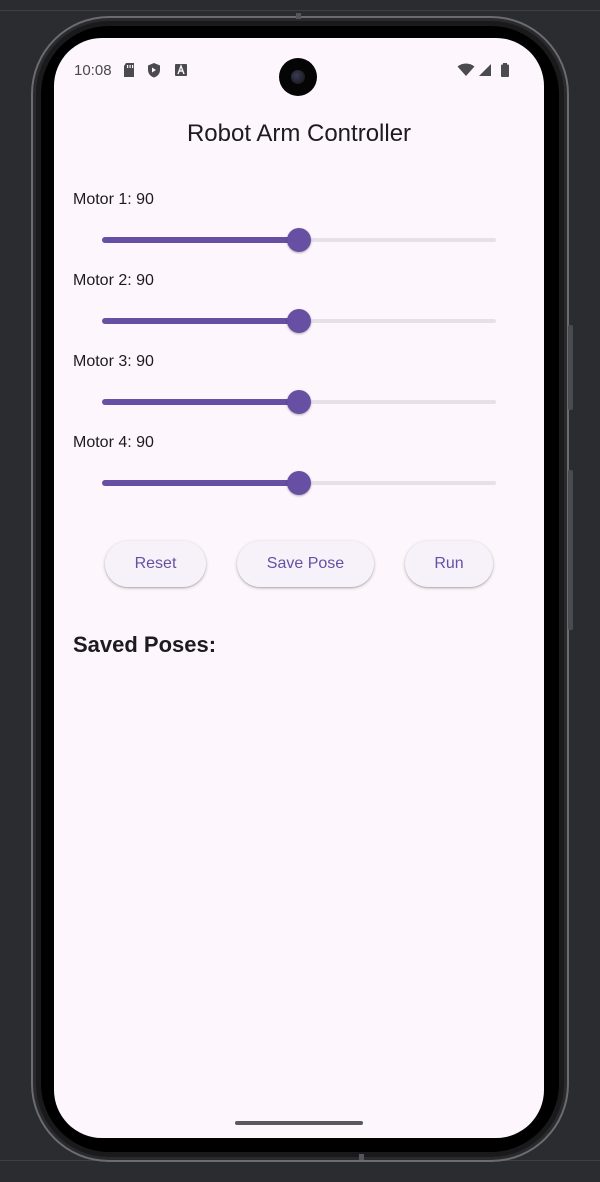  I want to click on status-bar: 10:08, so click(299, 70).